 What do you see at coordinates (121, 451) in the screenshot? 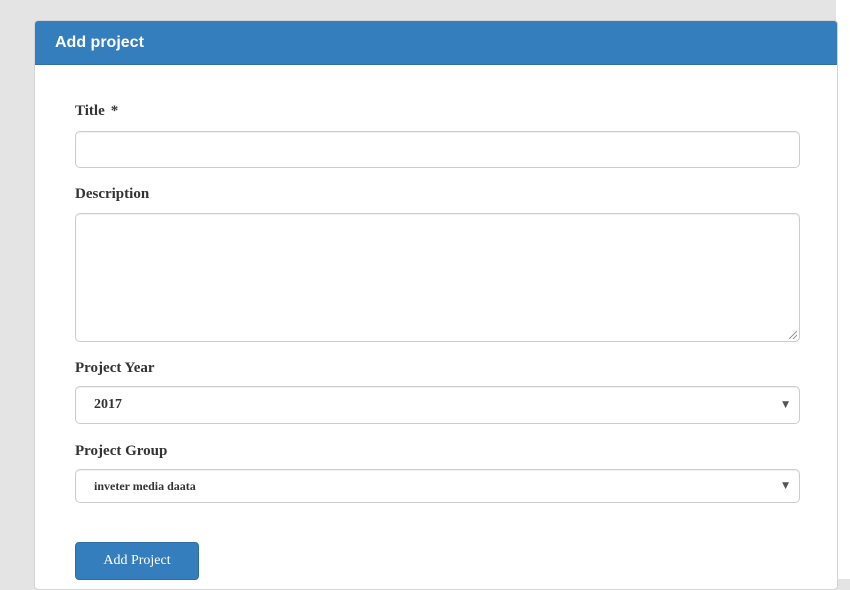
I see `project-group-label: Project Group` at bounding box center [121, 451].